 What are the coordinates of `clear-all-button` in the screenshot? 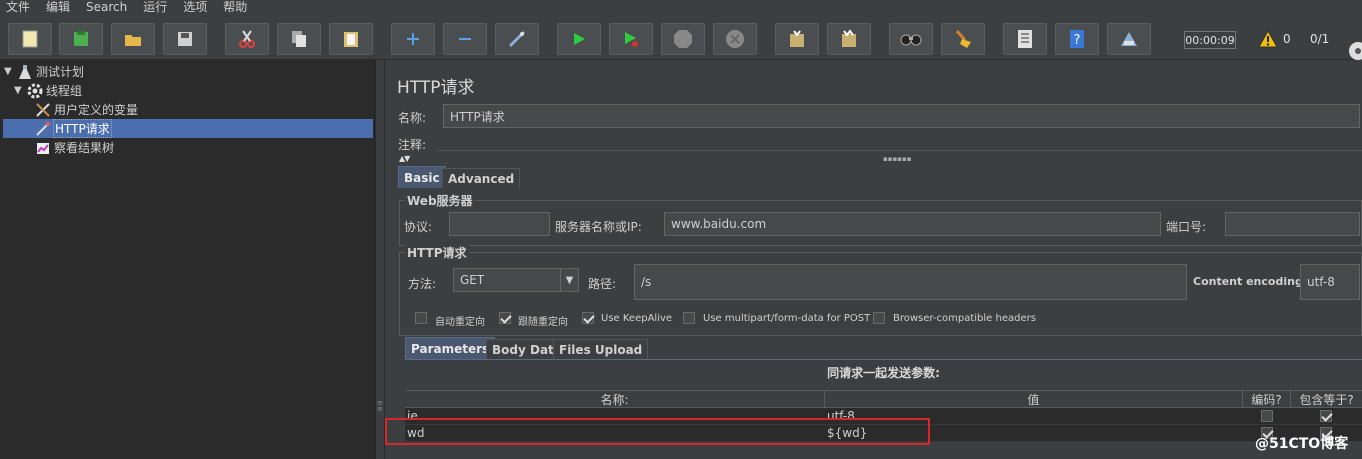 It's located at (849, 39).